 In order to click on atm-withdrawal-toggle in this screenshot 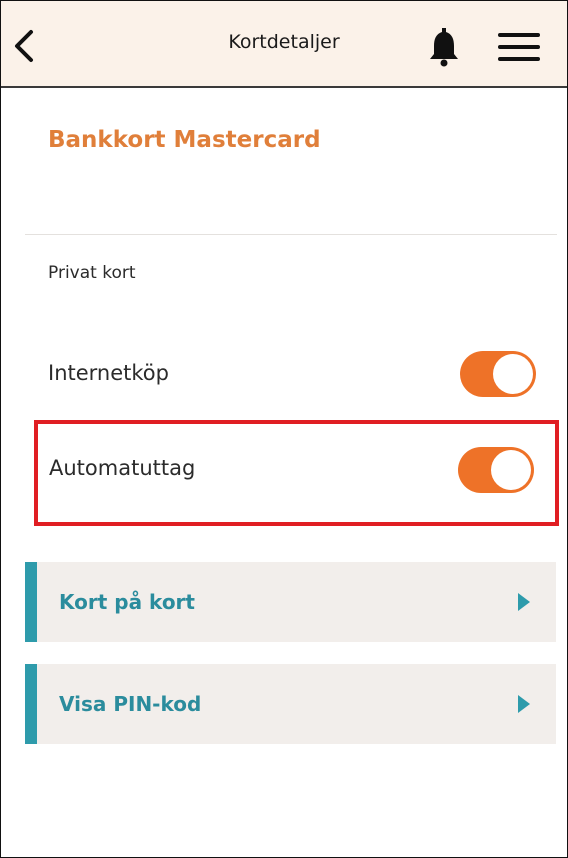, I will do `click(496, 470)`.